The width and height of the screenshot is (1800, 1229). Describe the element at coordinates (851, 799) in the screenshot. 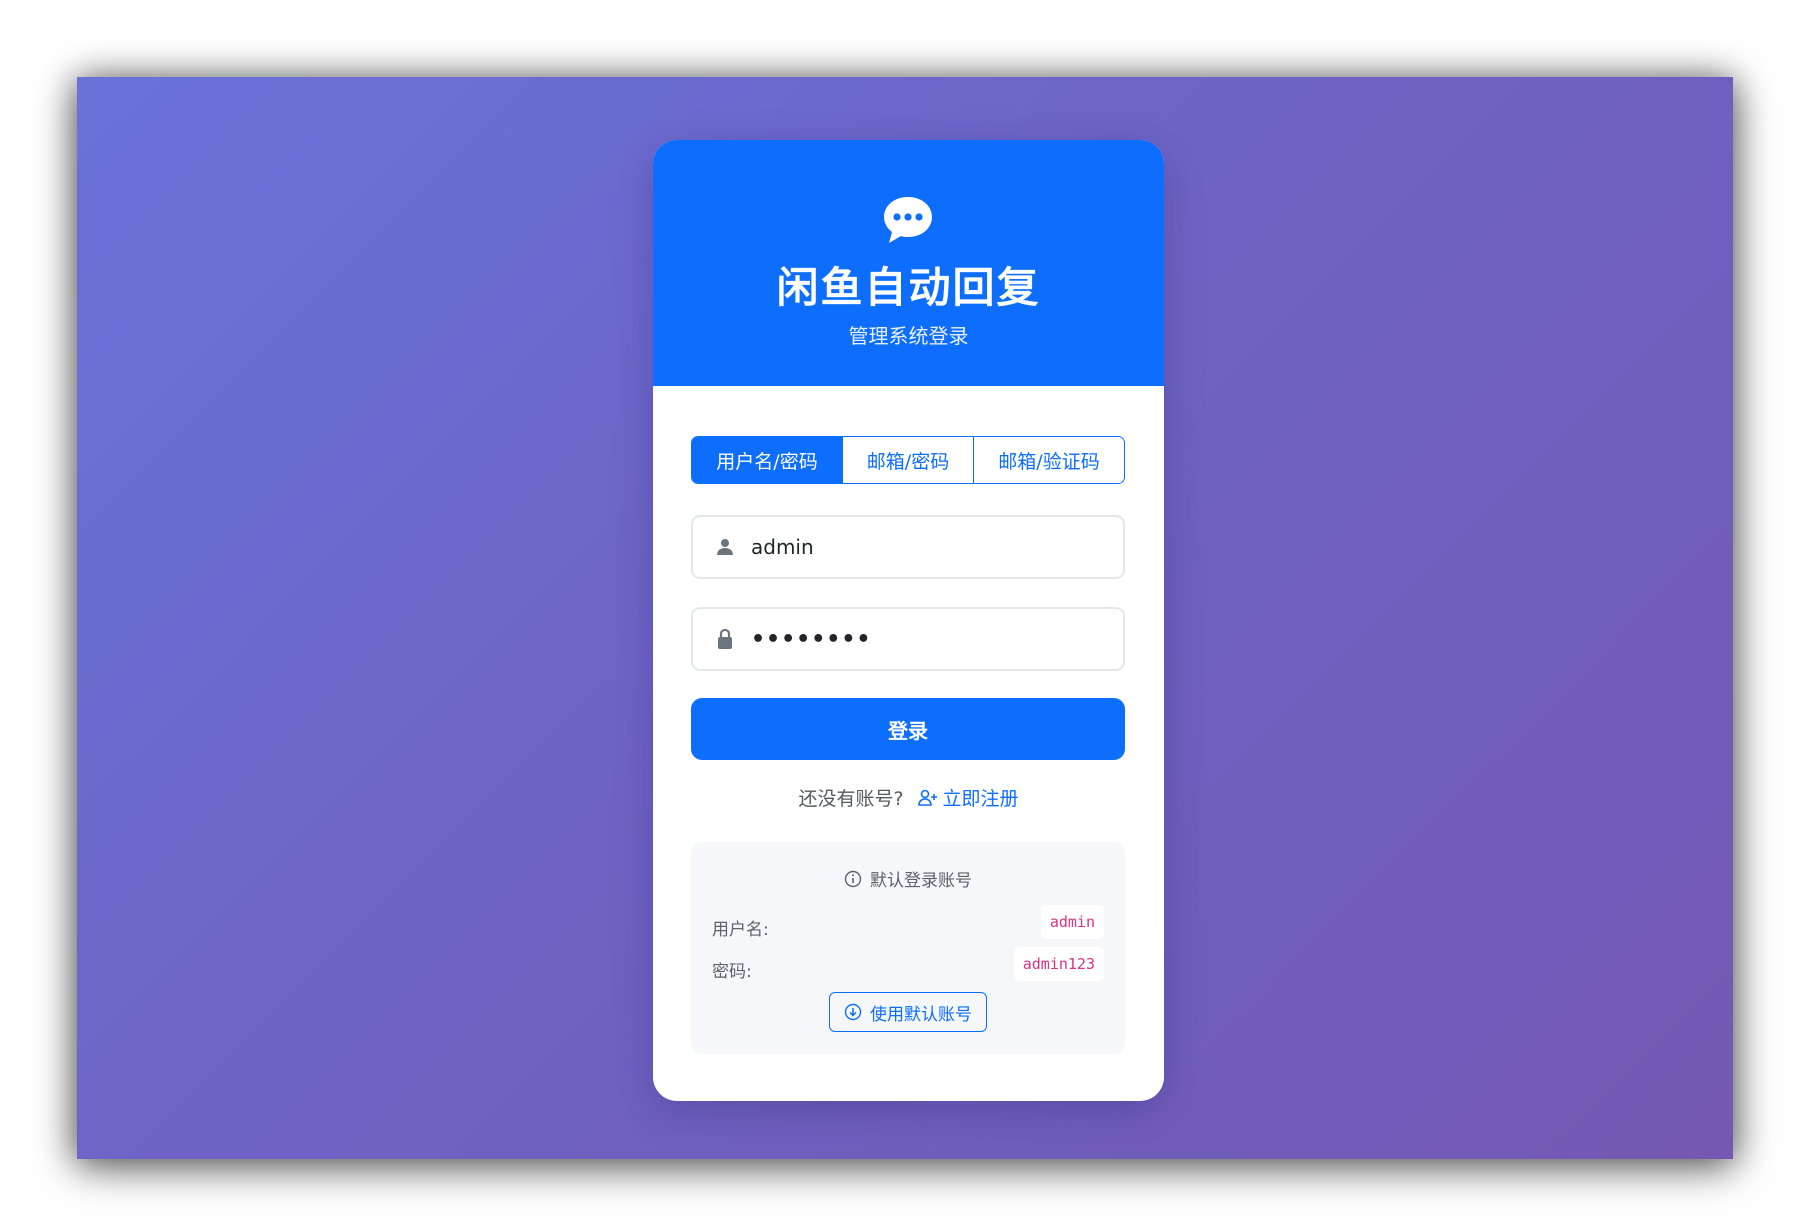

I see `register-prompt: 还没有账号?` at that location.